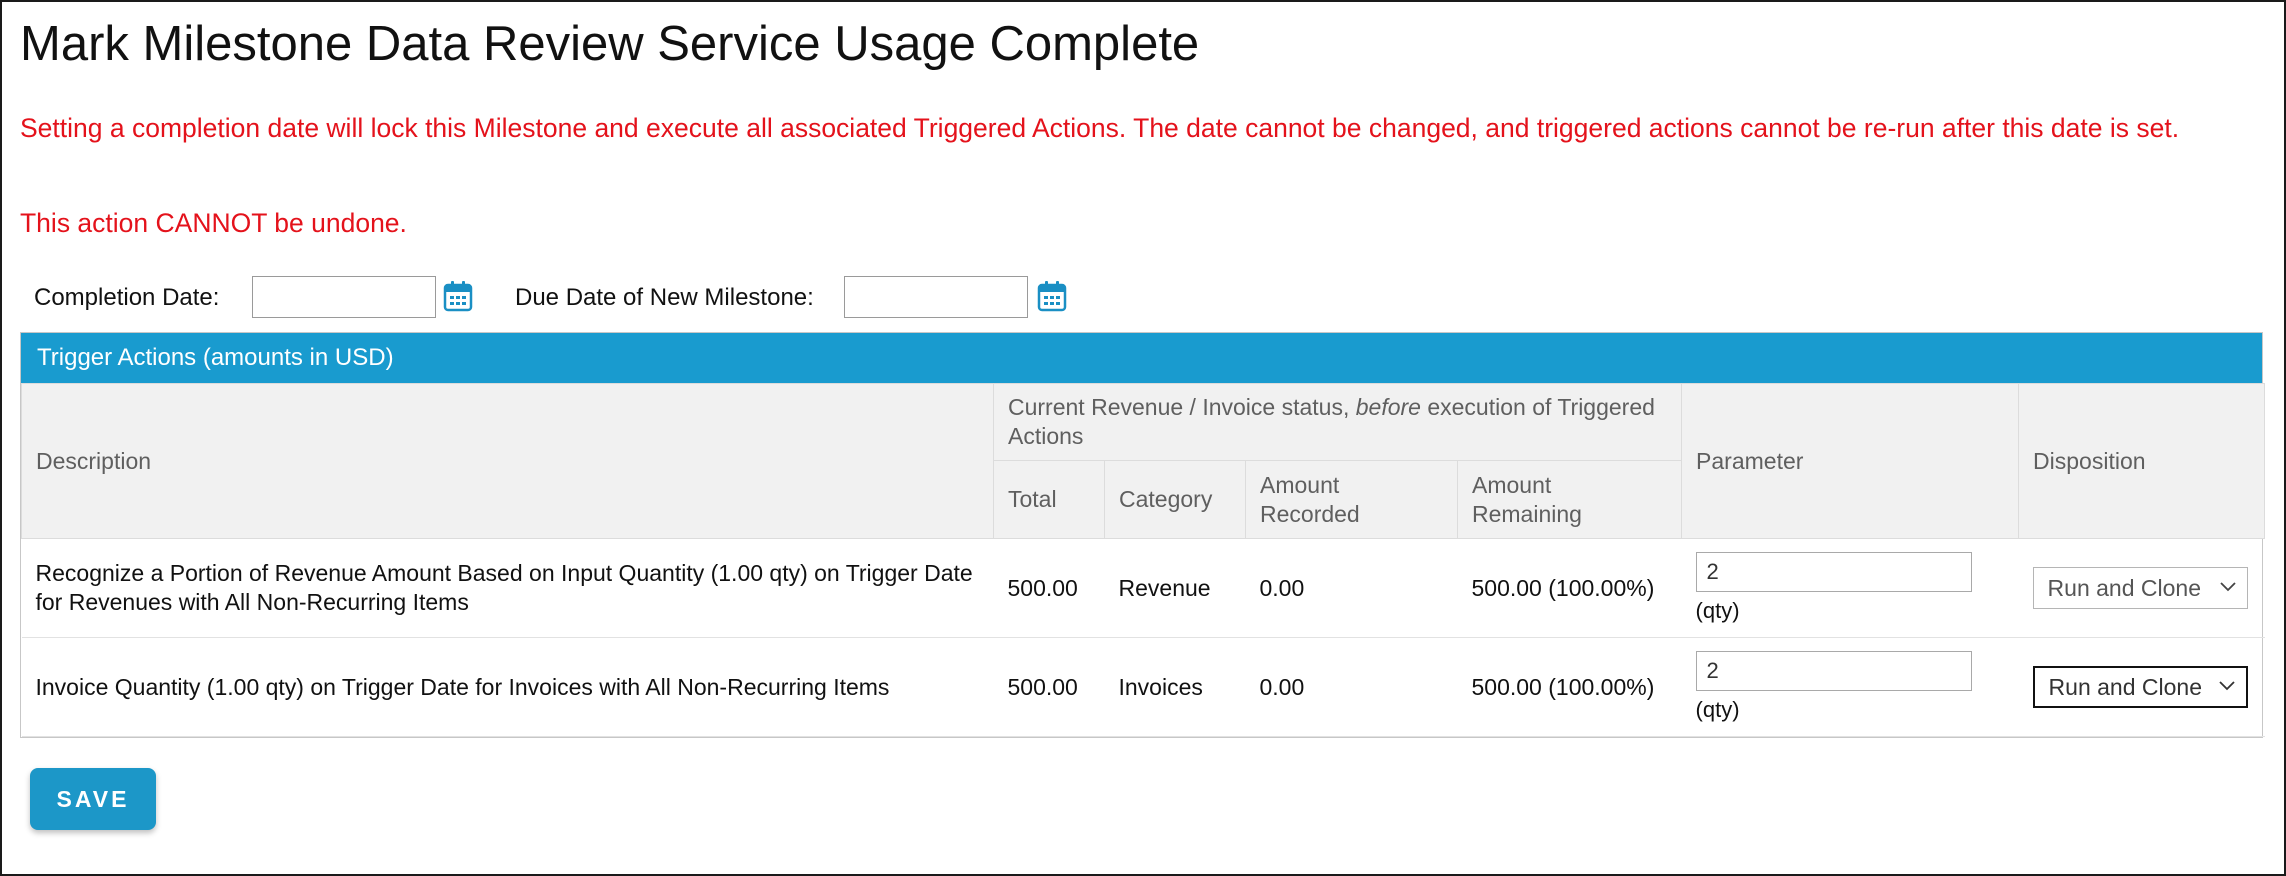 This screenshot has height=876, width=2286. Describe the element at coordinates (1049, 499) in the screenshot. I see `header-total: Total` at that location.